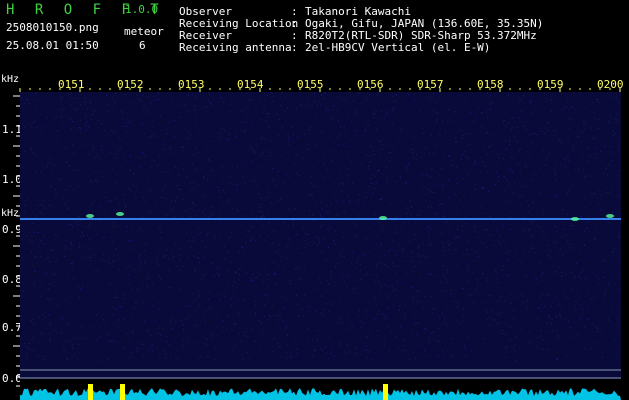 The image size is (629, 400). Describe the element at coordinates (142, 45) in the screenshot. I see `meteor-count: 6` at that location.